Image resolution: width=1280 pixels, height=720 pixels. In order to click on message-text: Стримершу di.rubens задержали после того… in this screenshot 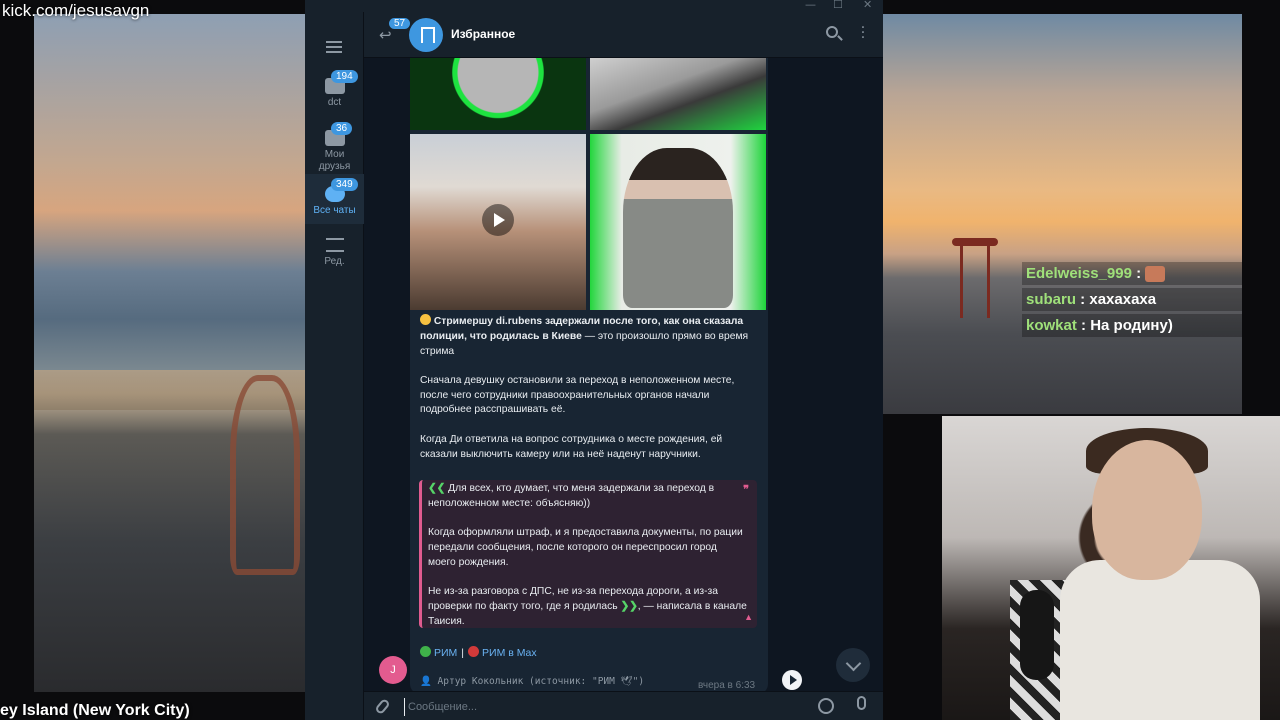, I will do `click(585, 395)`.